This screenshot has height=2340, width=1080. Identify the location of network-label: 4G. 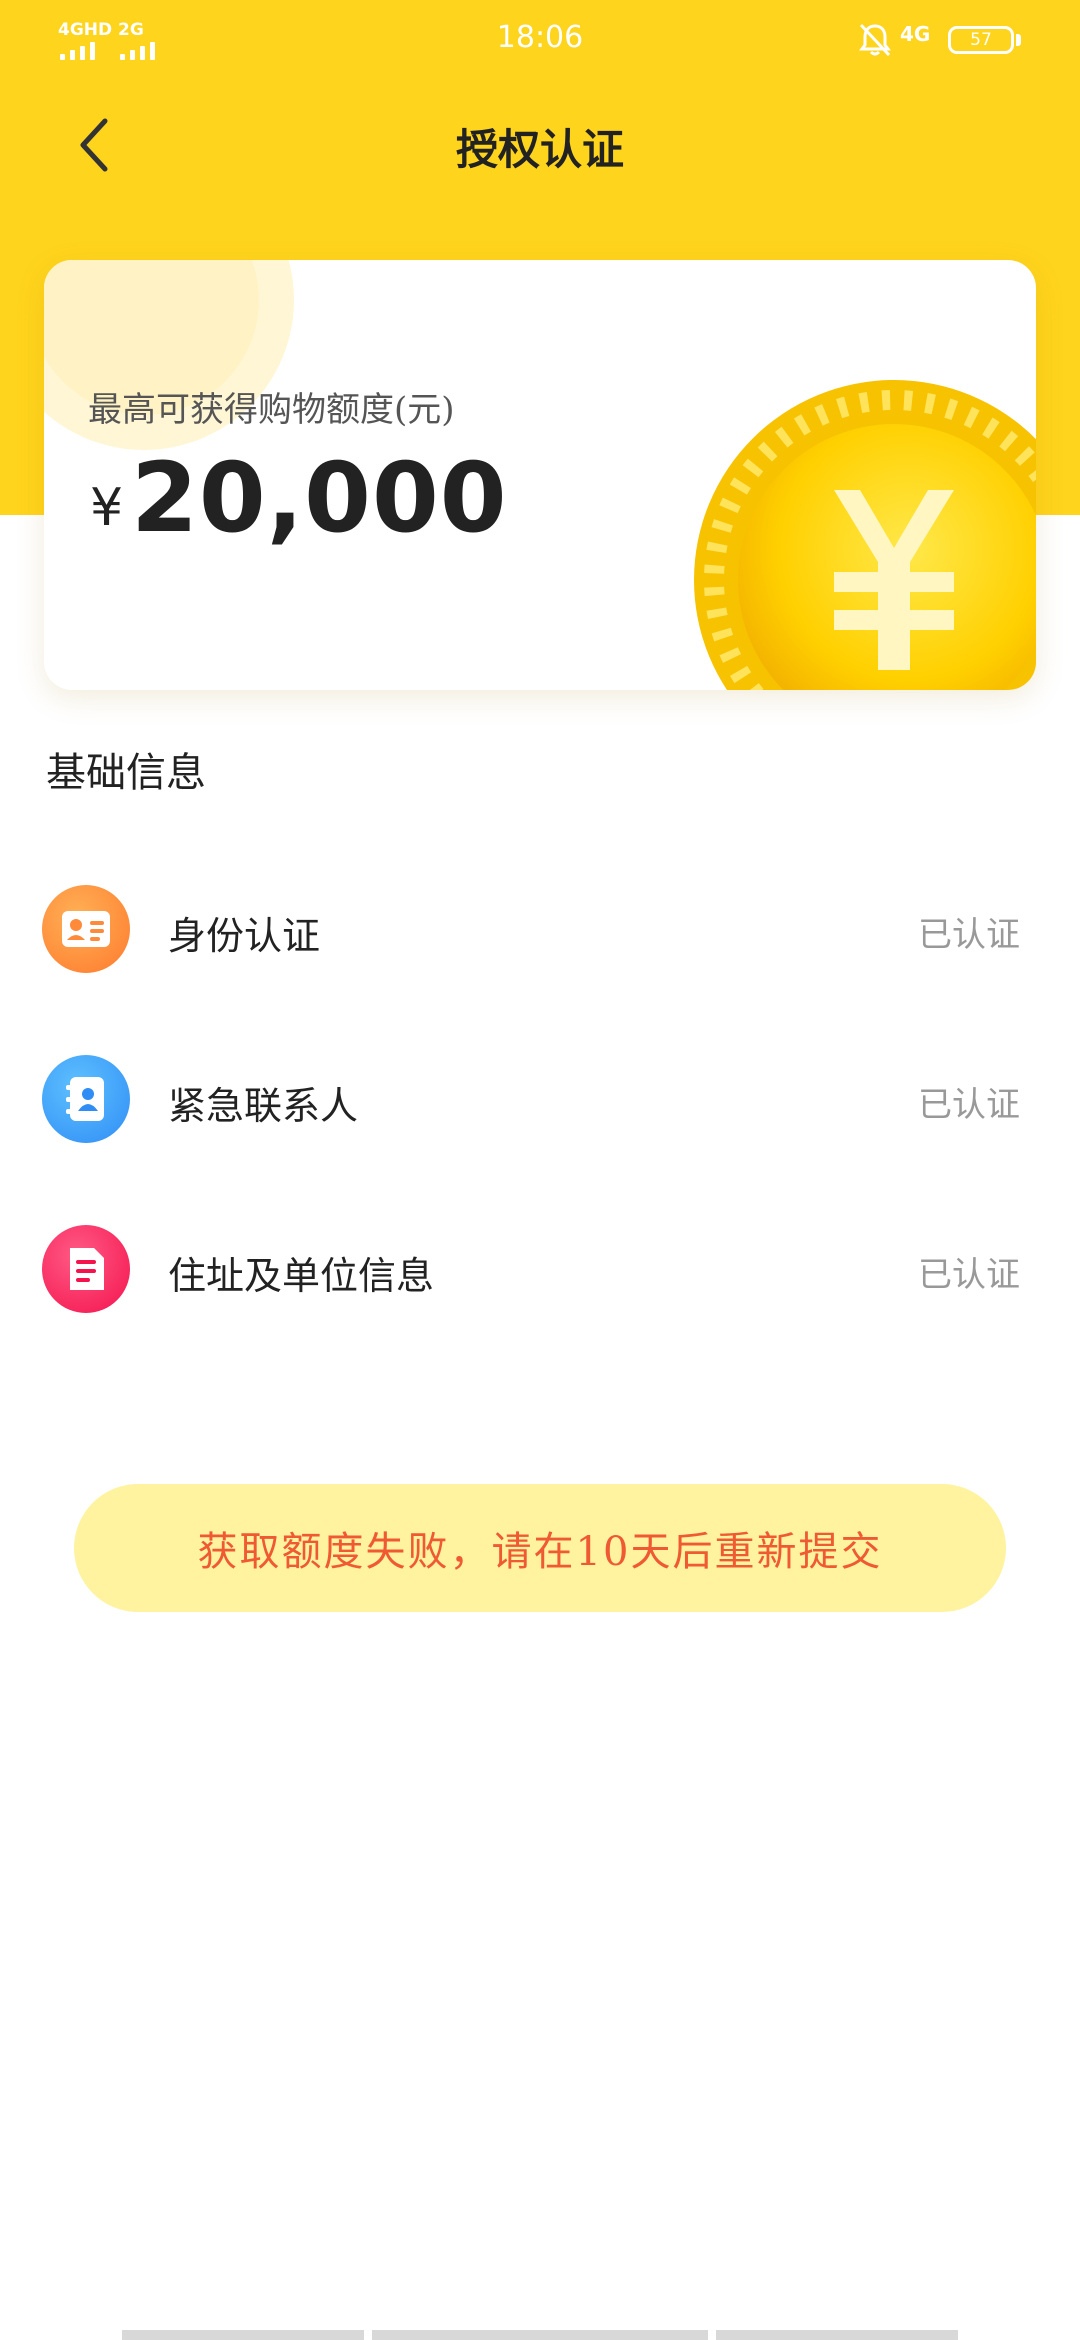
(915, 34).